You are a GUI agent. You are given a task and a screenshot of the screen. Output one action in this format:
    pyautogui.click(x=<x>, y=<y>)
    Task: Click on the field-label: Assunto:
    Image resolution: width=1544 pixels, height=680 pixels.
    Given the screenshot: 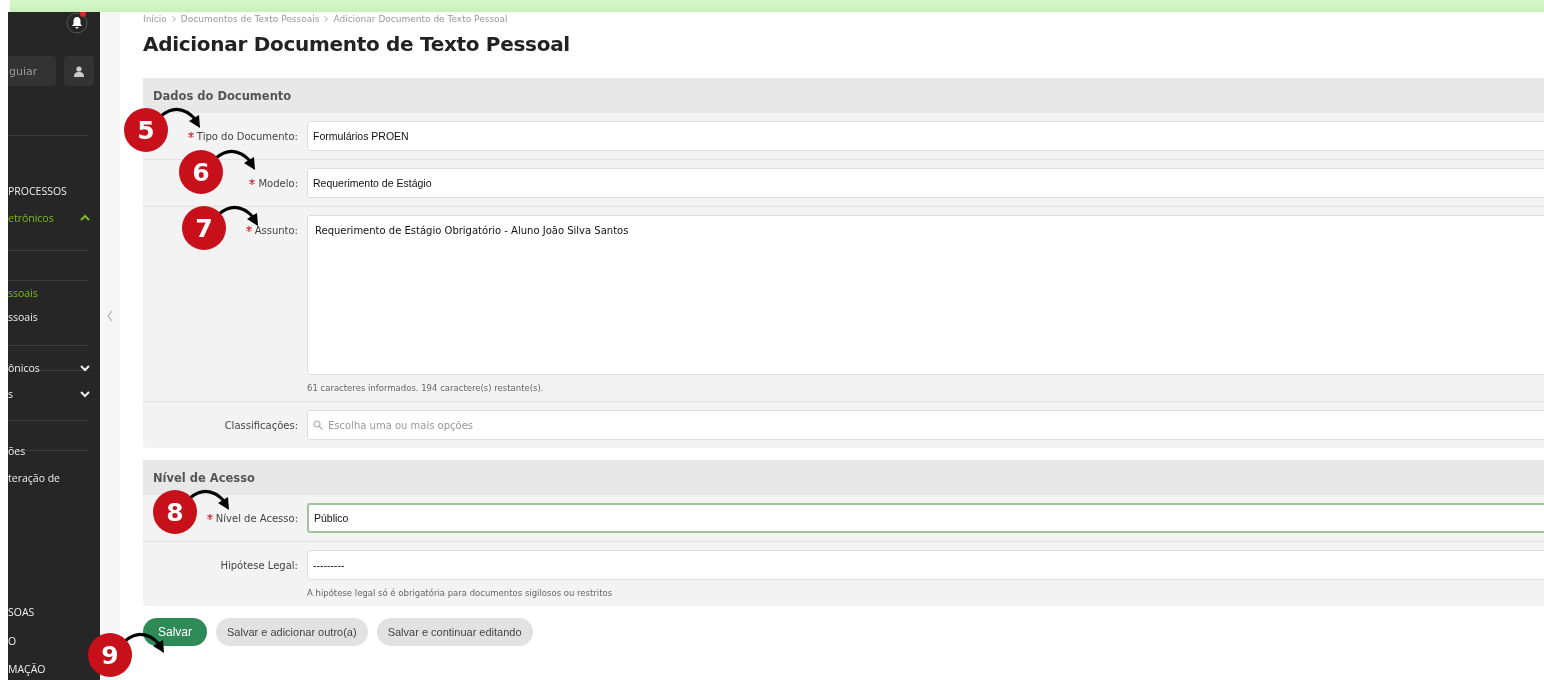 What is the action you would take?
    pyautogui.click(x=276, y=230)
    